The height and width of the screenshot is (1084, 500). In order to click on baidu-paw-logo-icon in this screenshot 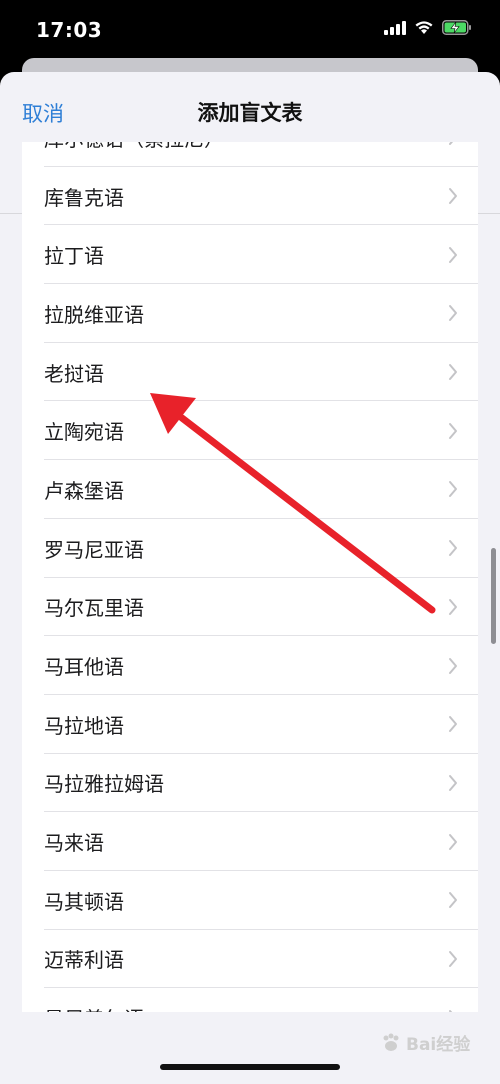, I will do `click(391, 1042)`.